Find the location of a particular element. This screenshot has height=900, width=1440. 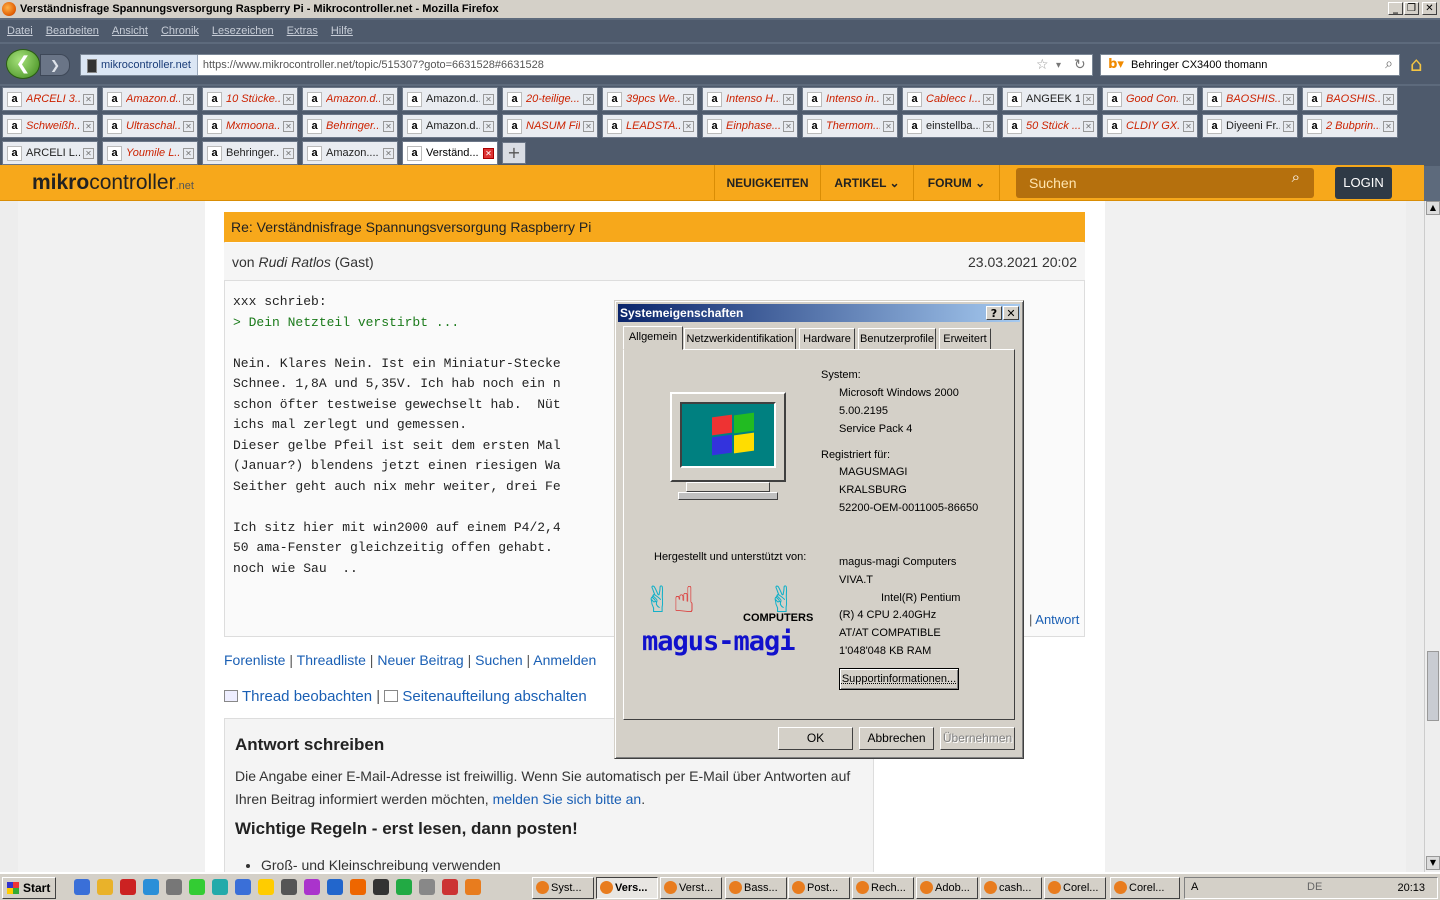

close-button: ✕ is located at coordinates (1429, 8).